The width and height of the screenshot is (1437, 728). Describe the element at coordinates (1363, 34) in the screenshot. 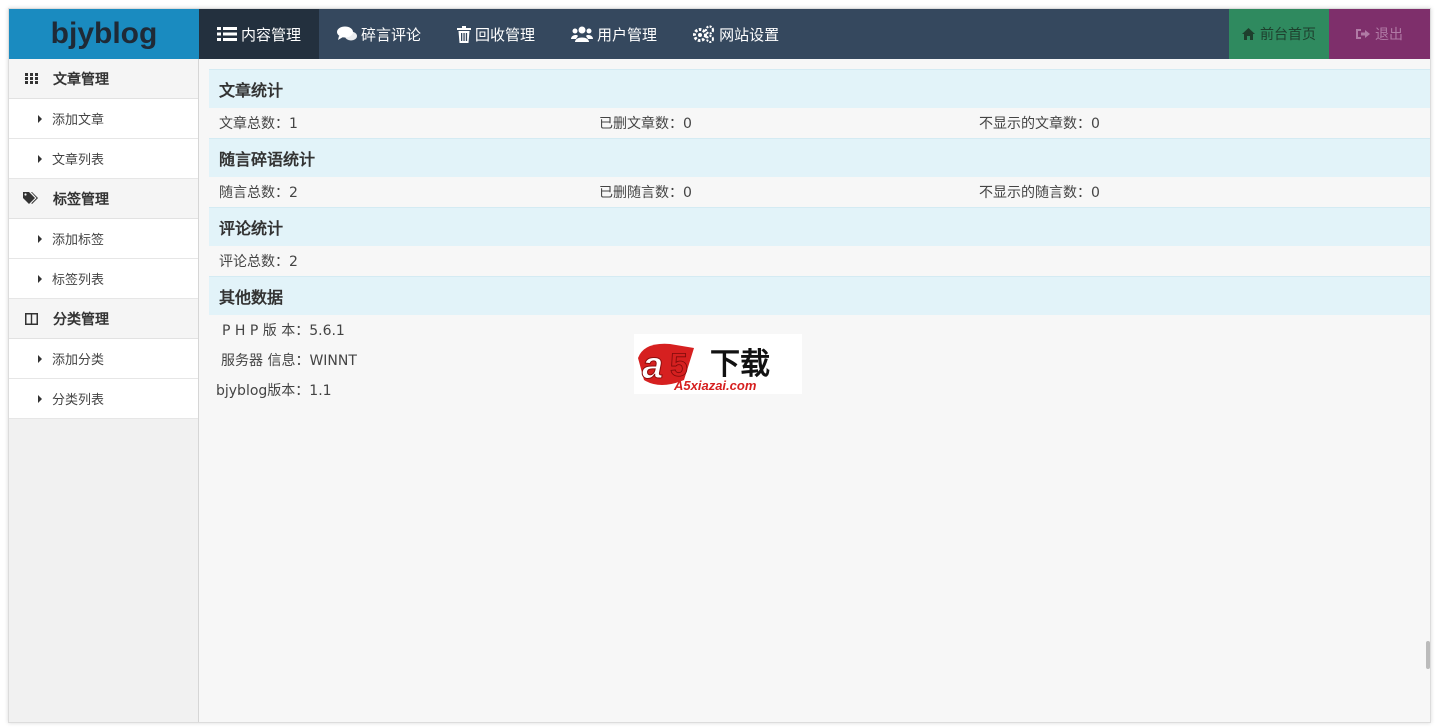

I see `sign-out-icon` at that location.